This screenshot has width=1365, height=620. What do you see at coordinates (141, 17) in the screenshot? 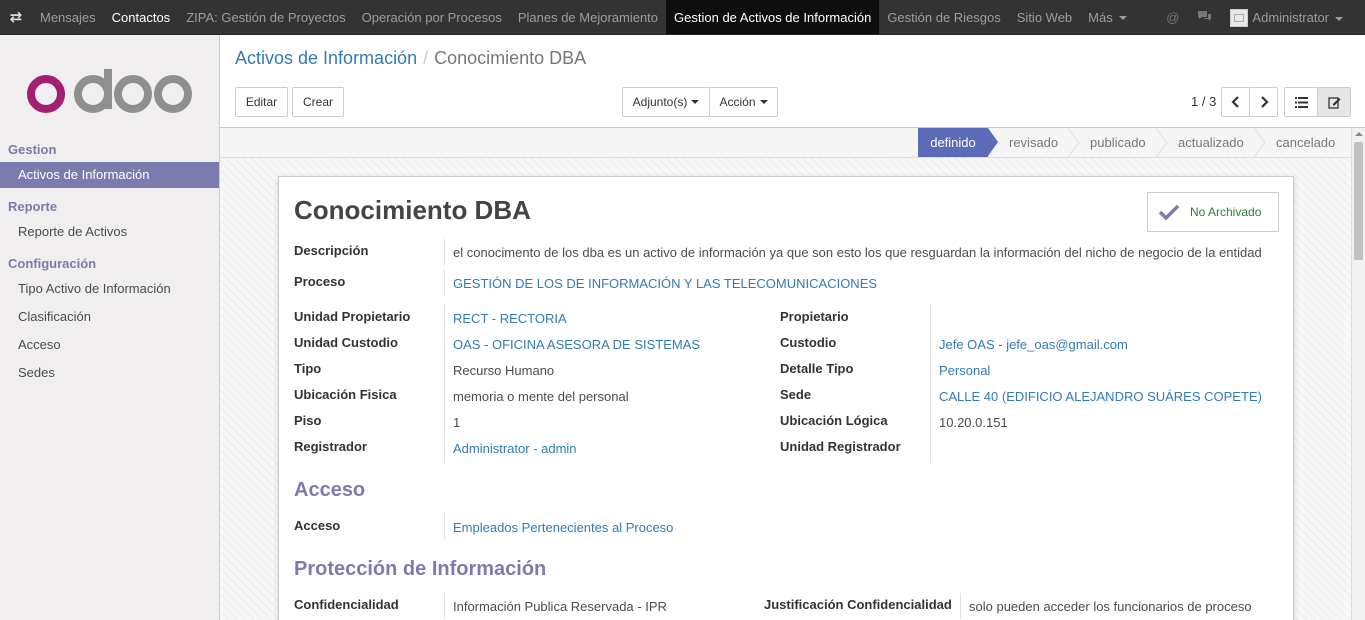
I see `menu-contactos: Contactos` at bounding box center [141, 17].